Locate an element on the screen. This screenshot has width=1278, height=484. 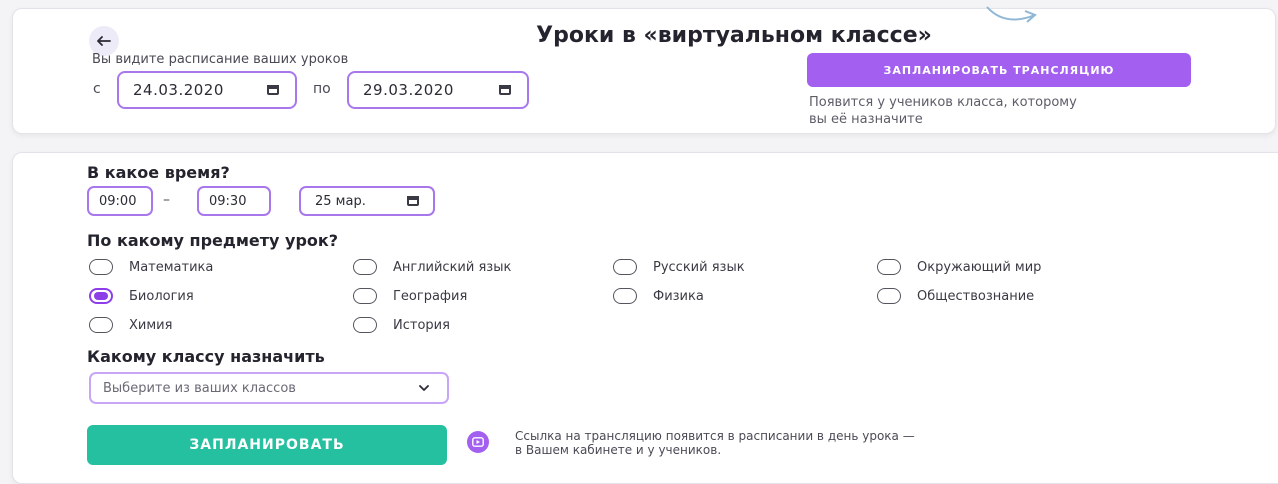
schedule-broadcast-button: ЗАПЛАНИРОВАТЬ ТРАНСЛЯЦИЮ is located at coordinates (999, 70).